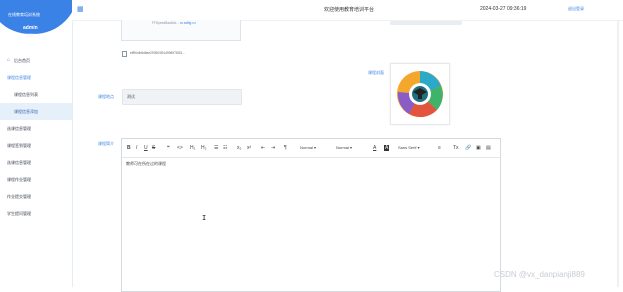  I want to click on clean-format-button: Tx, so click(456, 148).